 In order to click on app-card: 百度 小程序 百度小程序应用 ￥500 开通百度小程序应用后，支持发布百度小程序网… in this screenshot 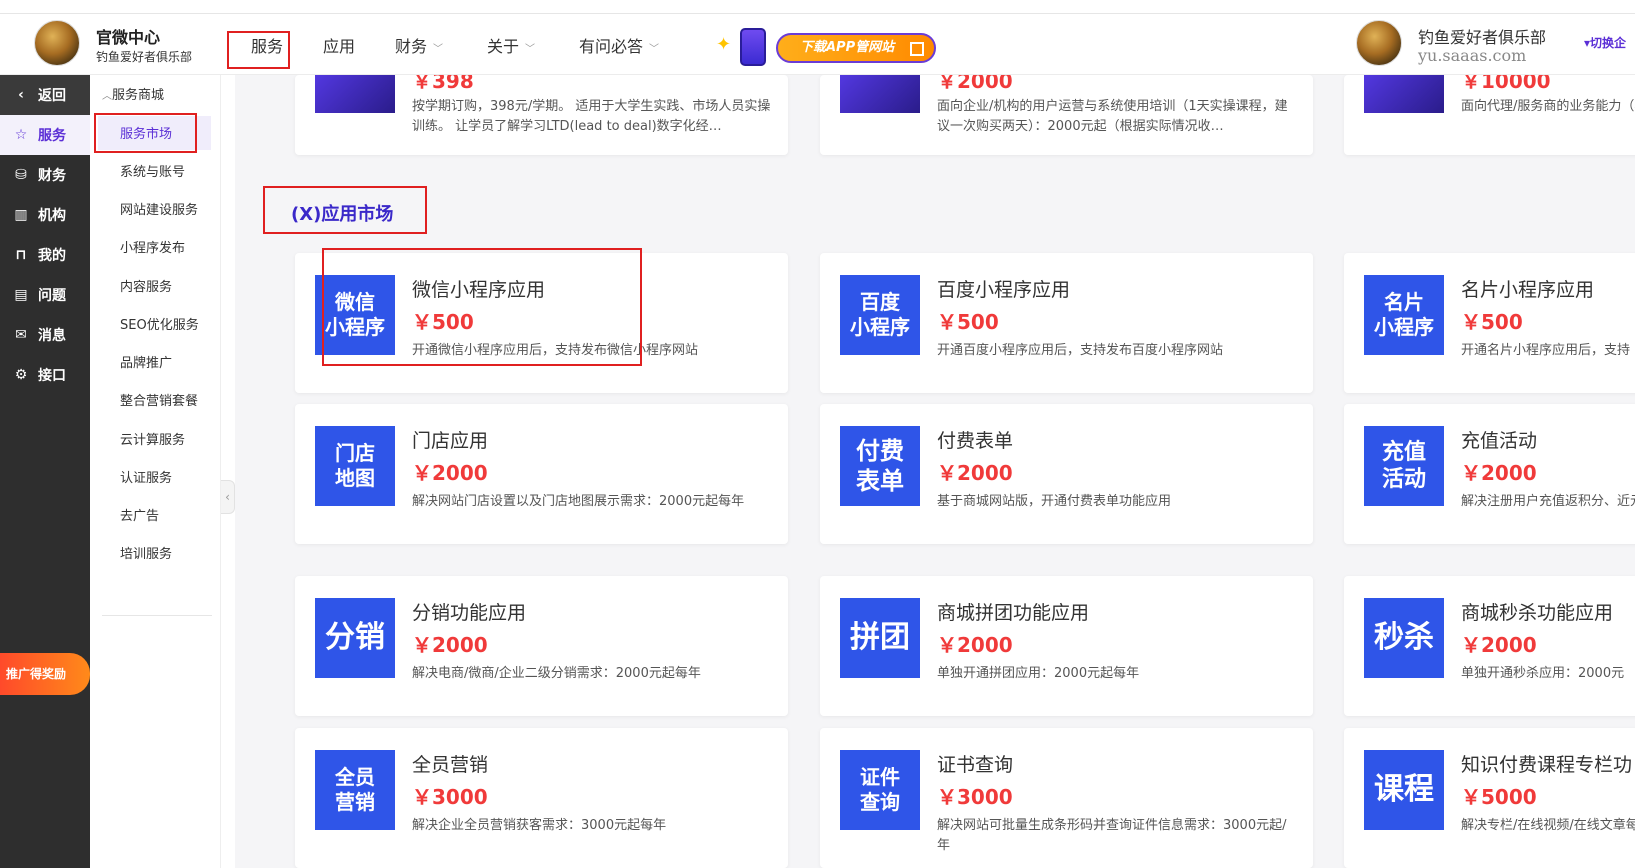, I will do `click(1066, 323)`.